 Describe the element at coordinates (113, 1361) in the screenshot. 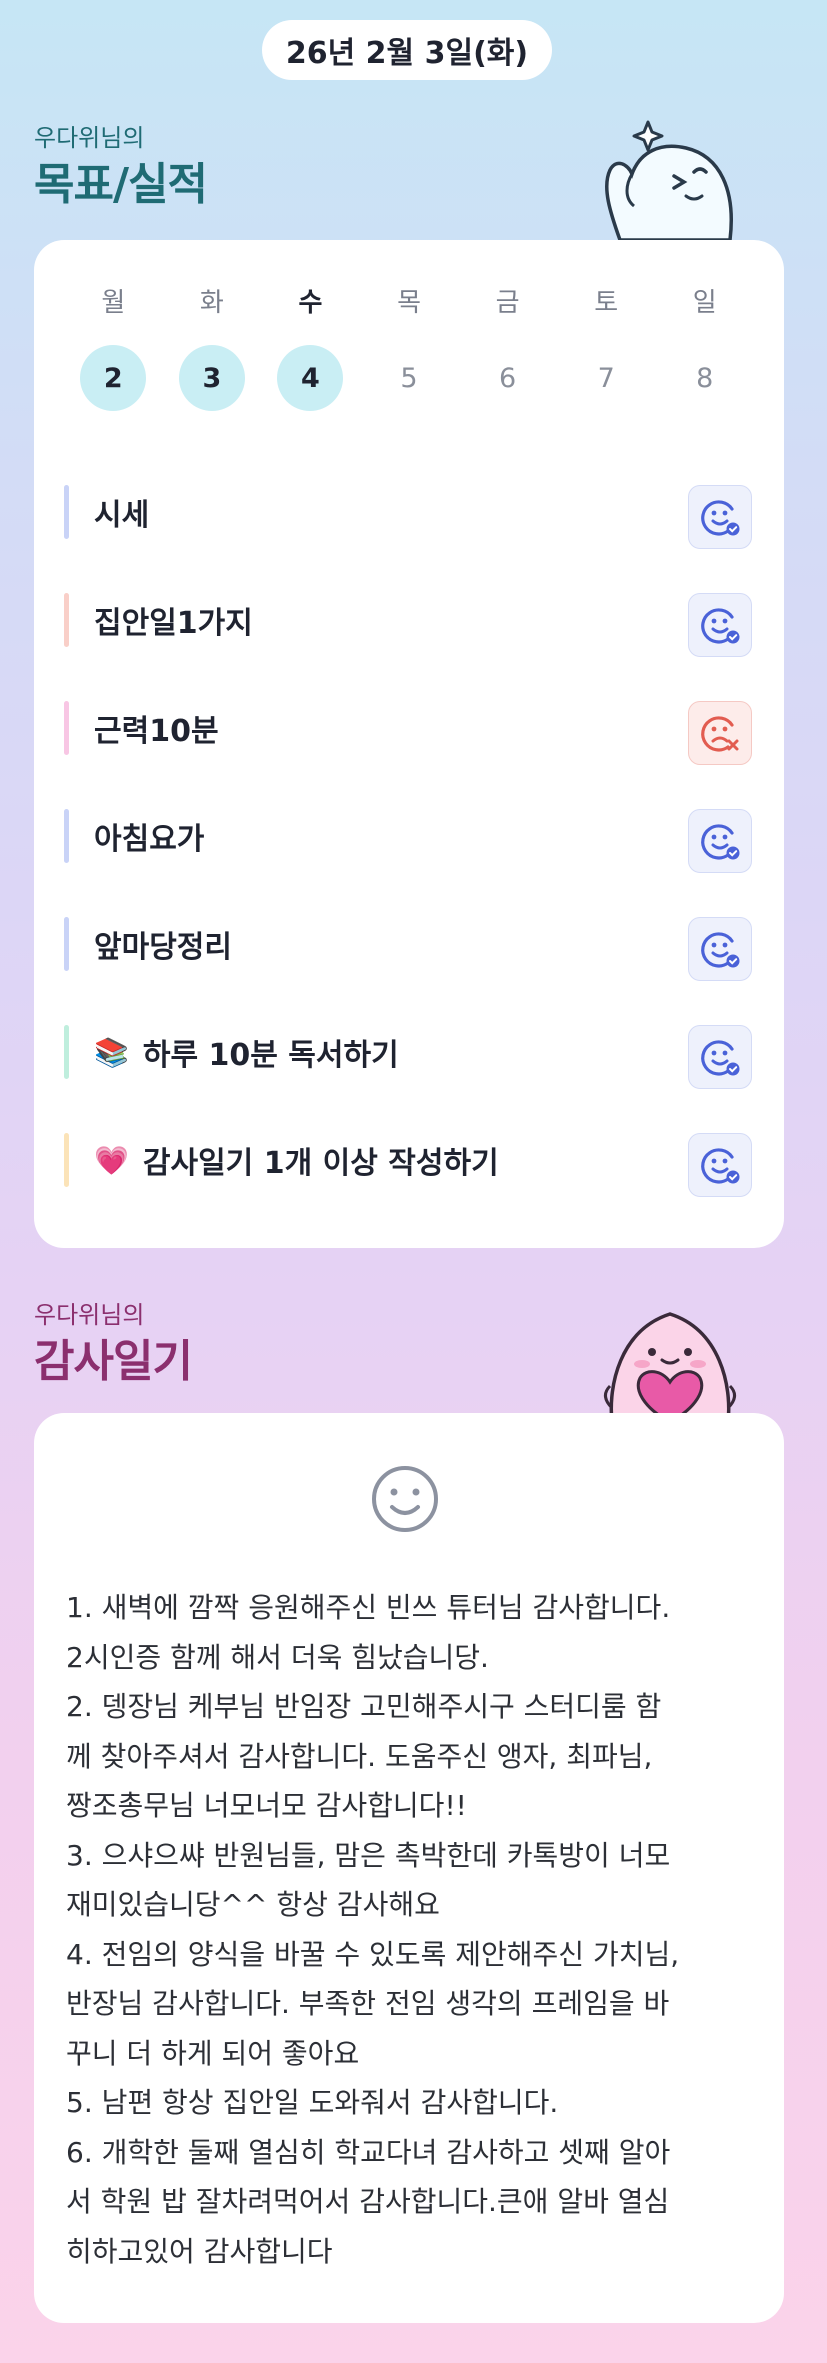

I see `diary-title: 감사일기` at that location.